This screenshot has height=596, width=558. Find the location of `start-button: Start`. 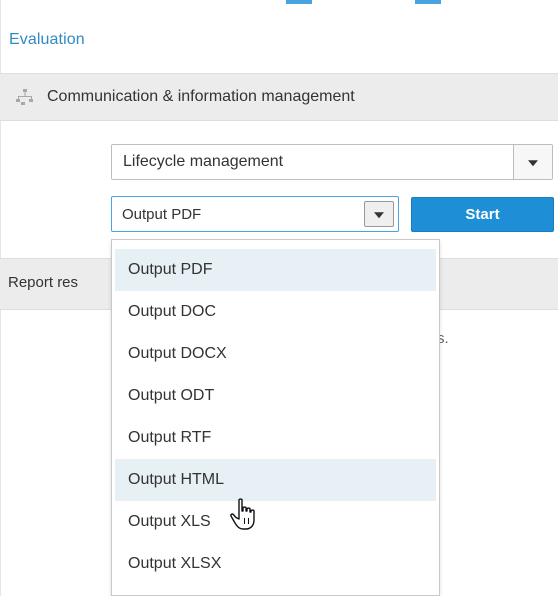

start-button: Start is located at coordinates (482, 214).